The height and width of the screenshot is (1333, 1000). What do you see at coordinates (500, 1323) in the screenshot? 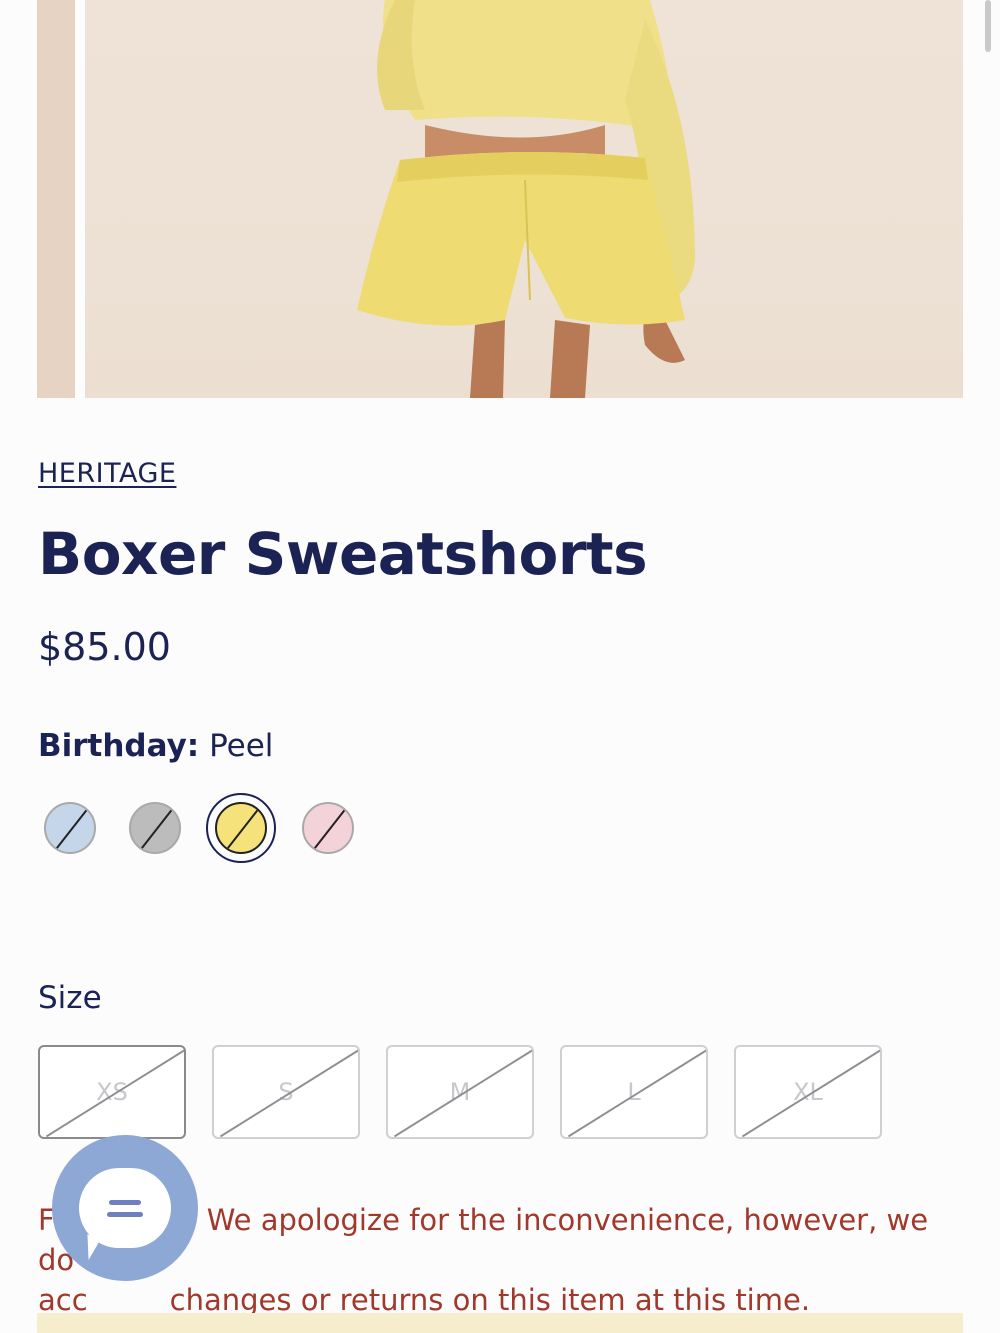
I see `next-section-peek` at bounding box center [500, 1323].